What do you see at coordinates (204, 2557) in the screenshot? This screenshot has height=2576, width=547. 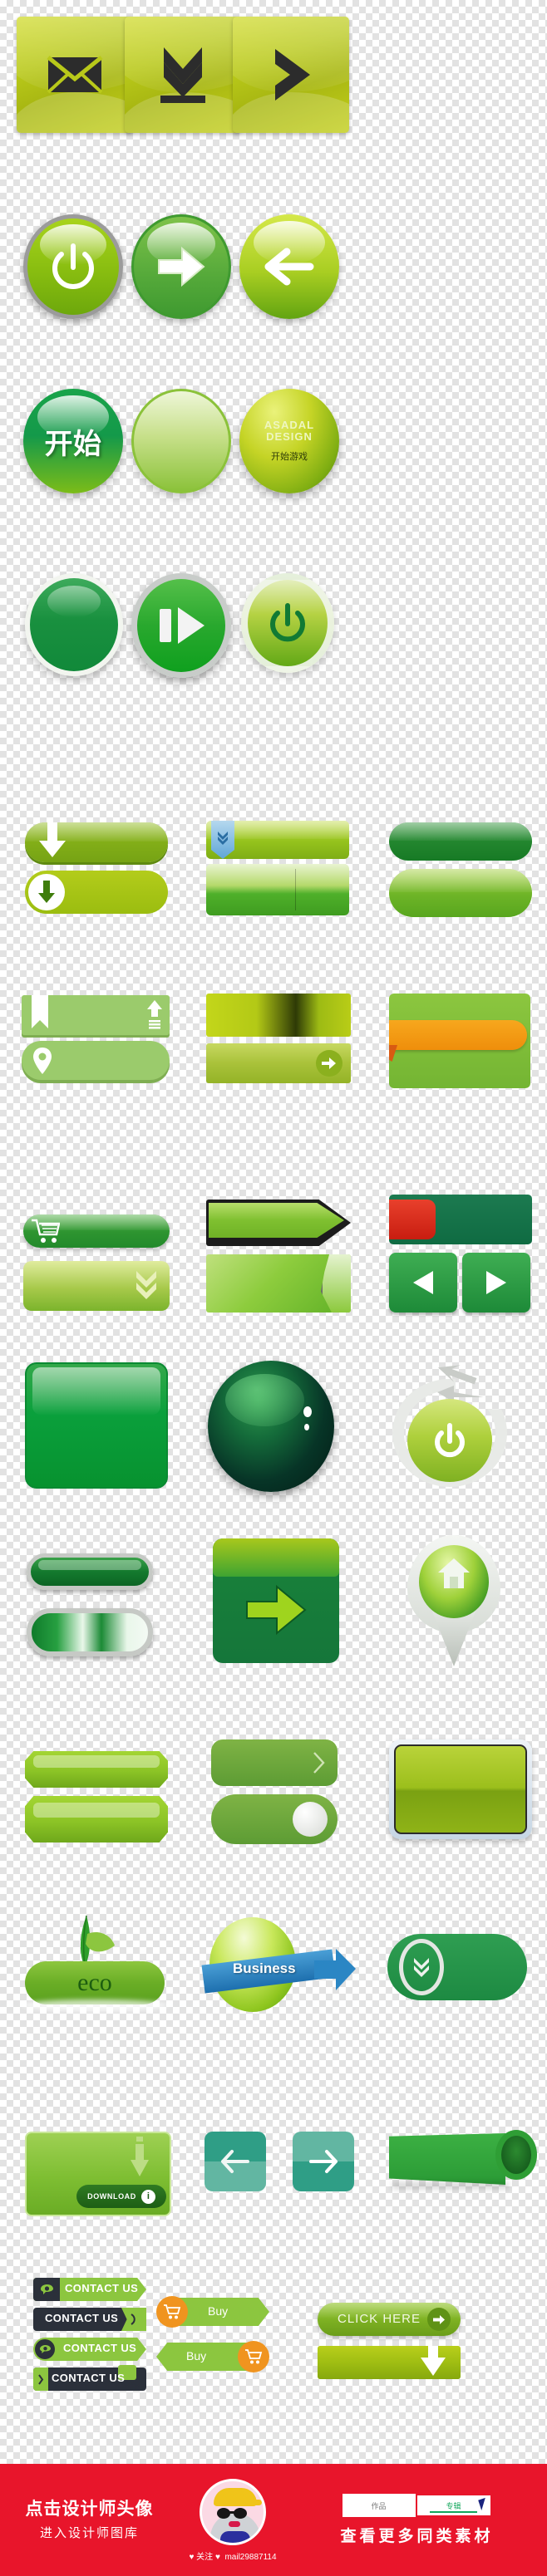 I see `follow-prefix: ♥ 关注 ♥` at bounding box center [204, 2557].